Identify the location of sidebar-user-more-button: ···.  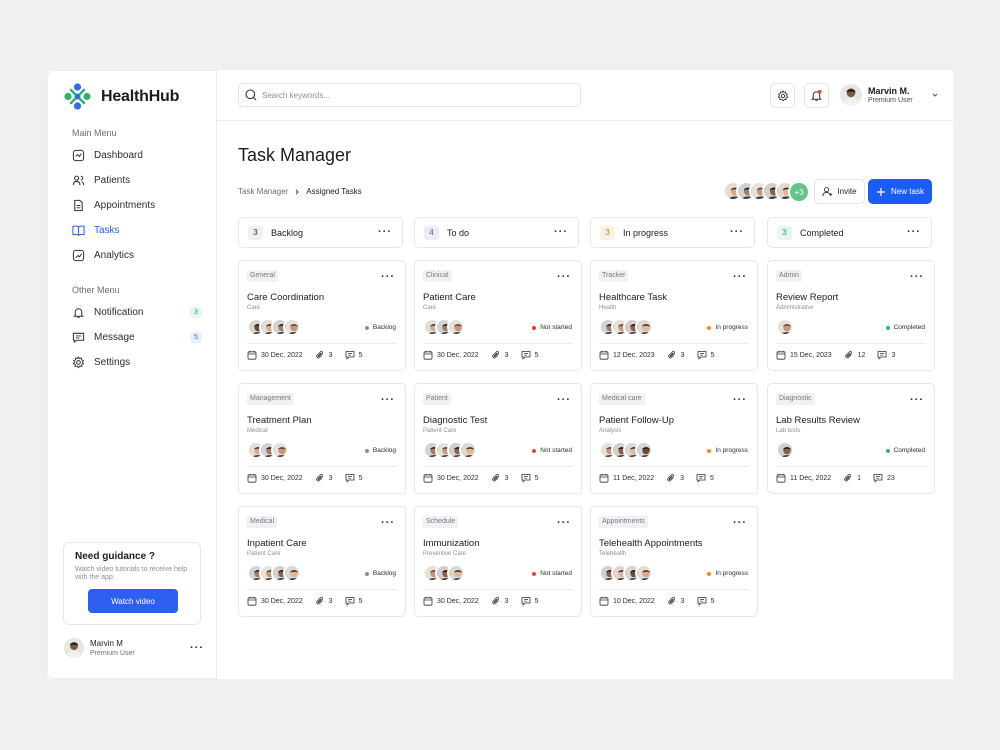
(197, 648).